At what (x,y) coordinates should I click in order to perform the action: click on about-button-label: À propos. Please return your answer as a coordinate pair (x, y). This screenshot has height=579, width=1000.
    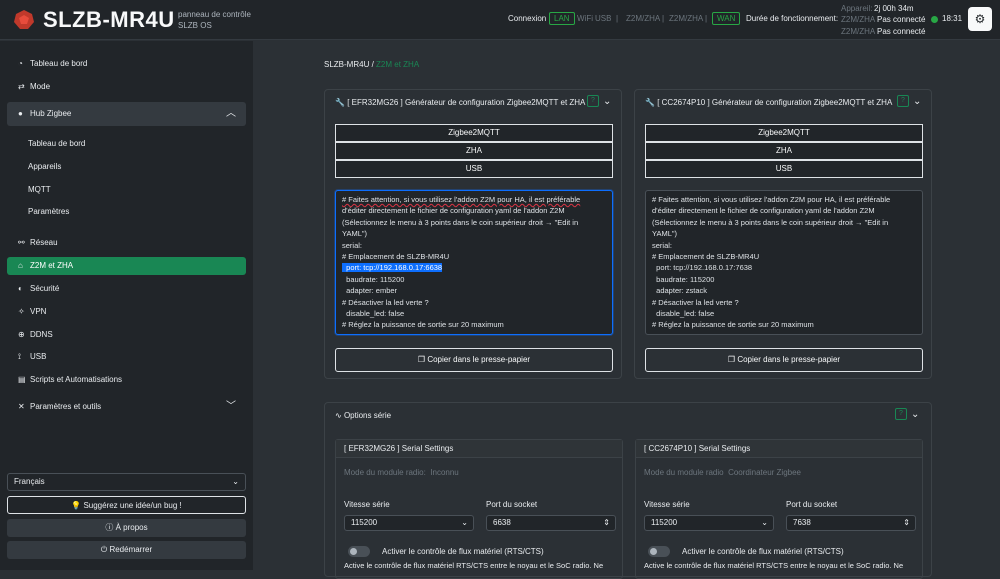
    Looking at the image, I should click on (131, 527).